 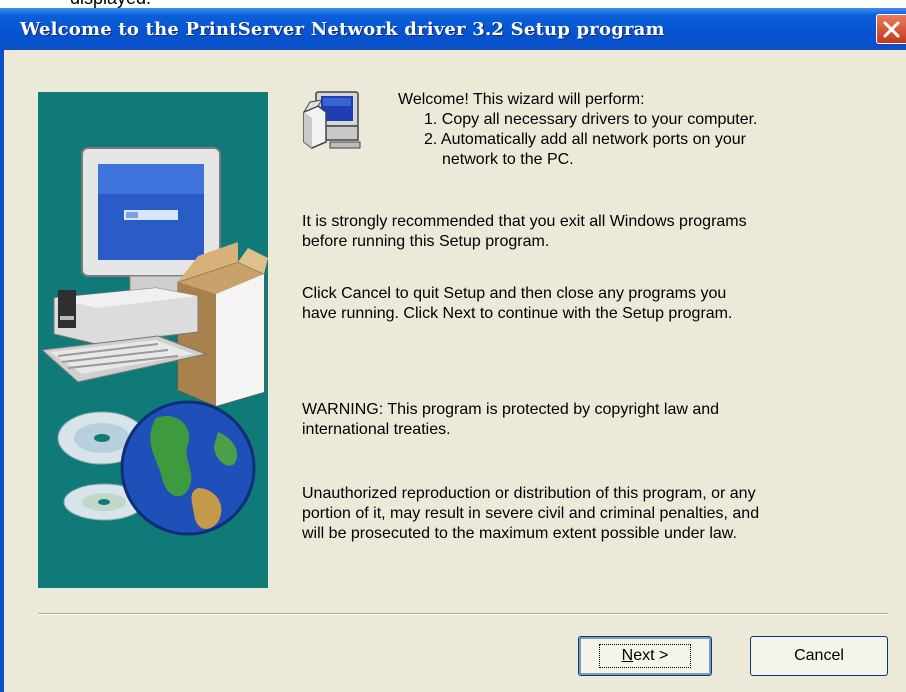 I want to click on close-icon, so click(x=891, y=29).